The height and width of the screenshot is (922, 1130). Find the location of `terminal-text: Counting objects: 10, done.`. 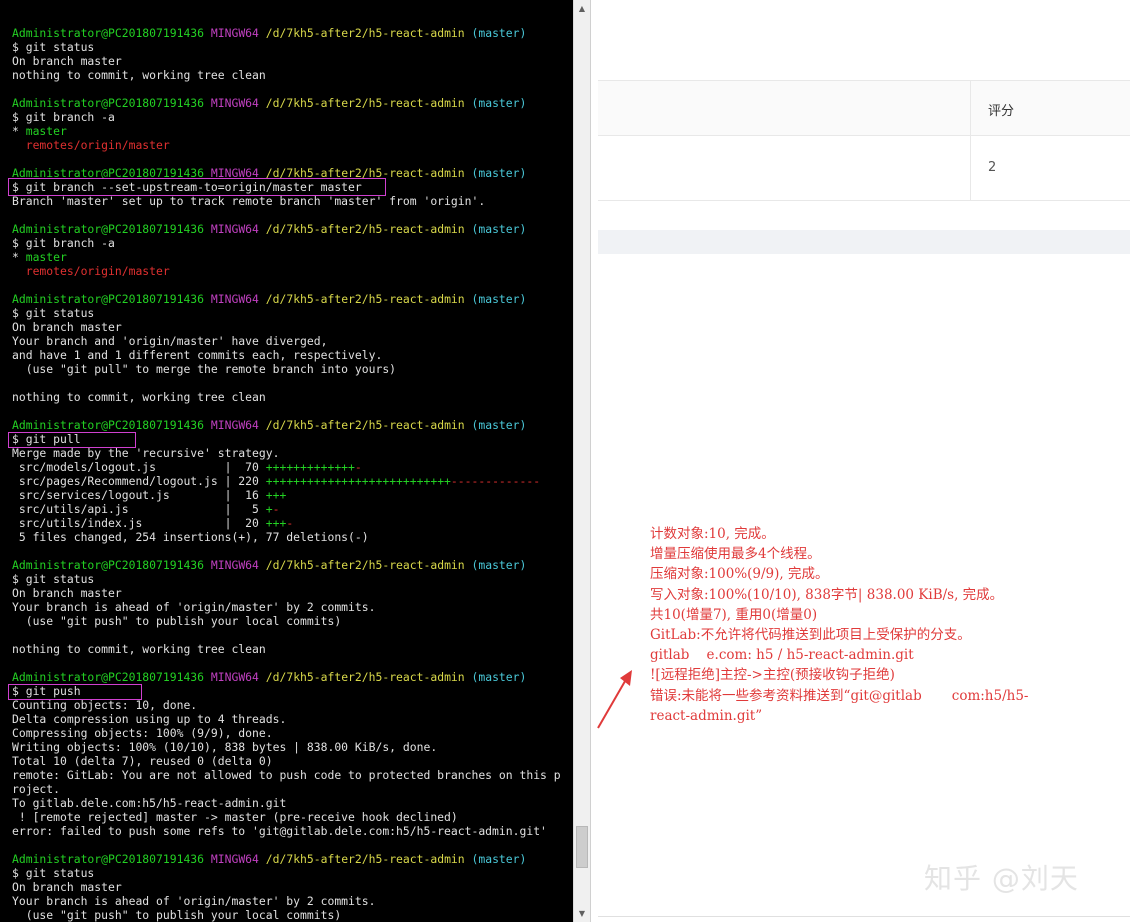

terminal-text: Counting objects: 10, done. is located at coordinates (105, 705).